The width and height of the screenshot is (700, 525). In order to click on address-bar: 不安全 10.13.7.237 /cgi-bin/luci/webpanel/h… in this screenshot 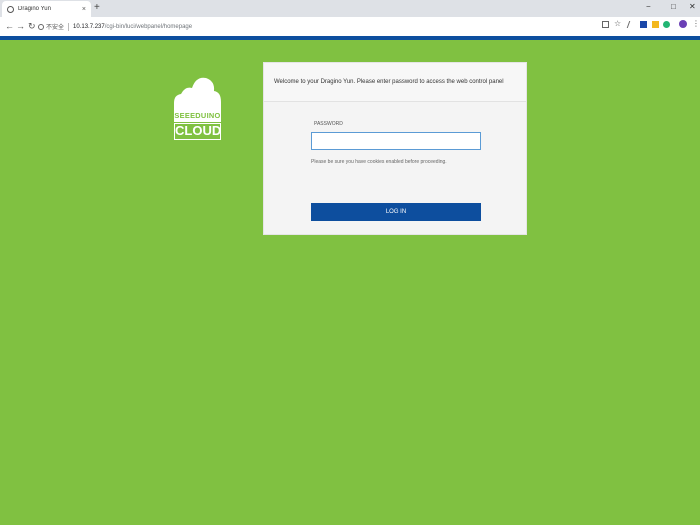, I will do `click(318, 26)`.